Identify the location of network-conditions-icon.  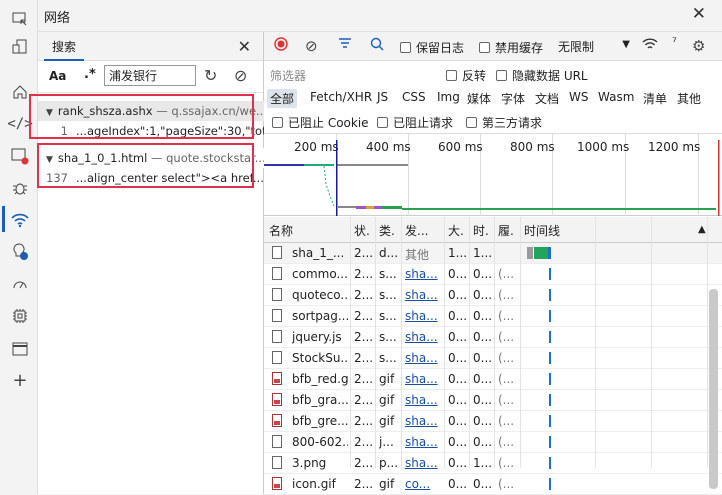
(650, 44).